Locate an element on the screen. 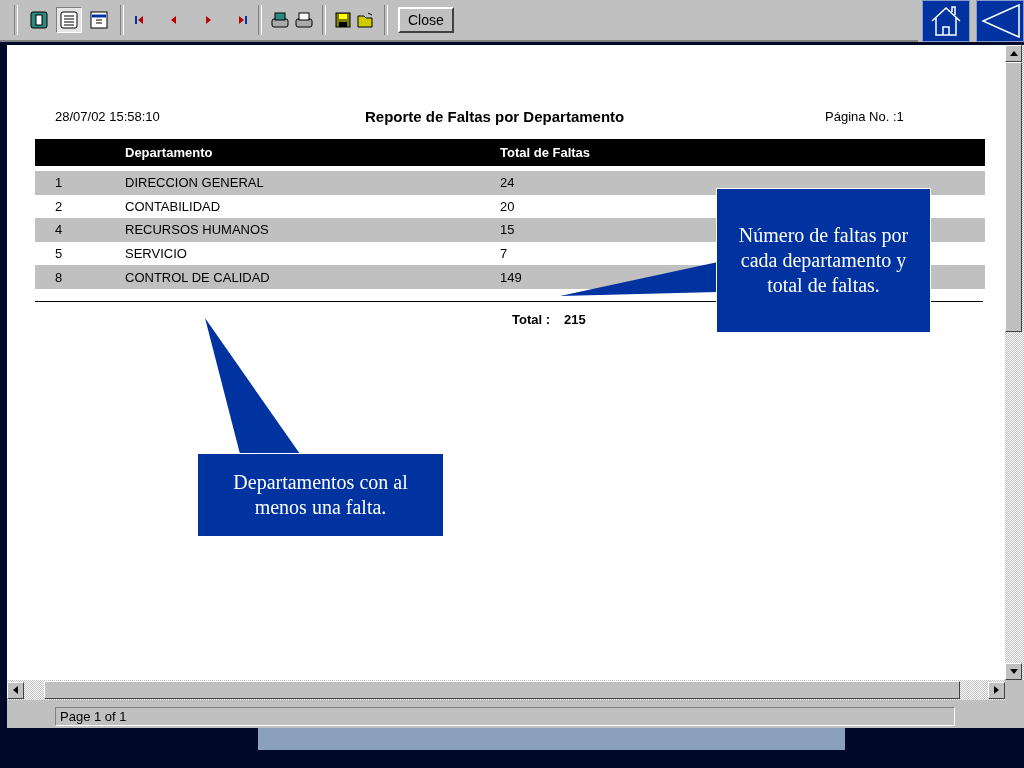 Image resolution: width=1024 pixels, height=768 pixels. table-cell: 2 is located at coordinates (59, 206).